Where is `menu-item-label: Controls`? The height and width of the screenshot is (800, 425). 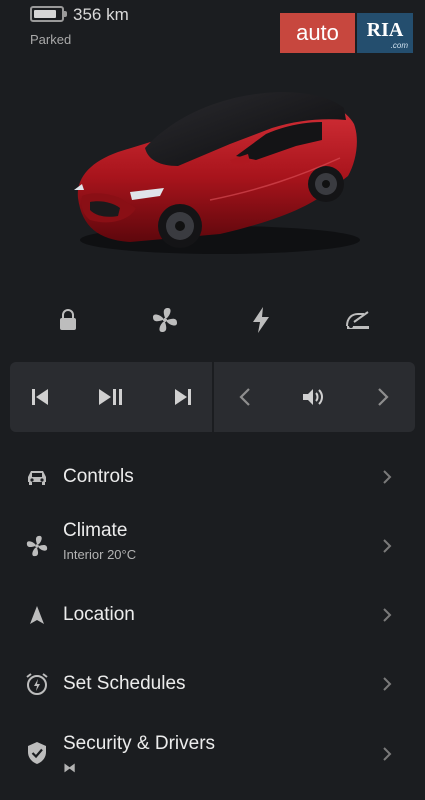 menu-item-label: Controls is located at coordinates (98, 476).